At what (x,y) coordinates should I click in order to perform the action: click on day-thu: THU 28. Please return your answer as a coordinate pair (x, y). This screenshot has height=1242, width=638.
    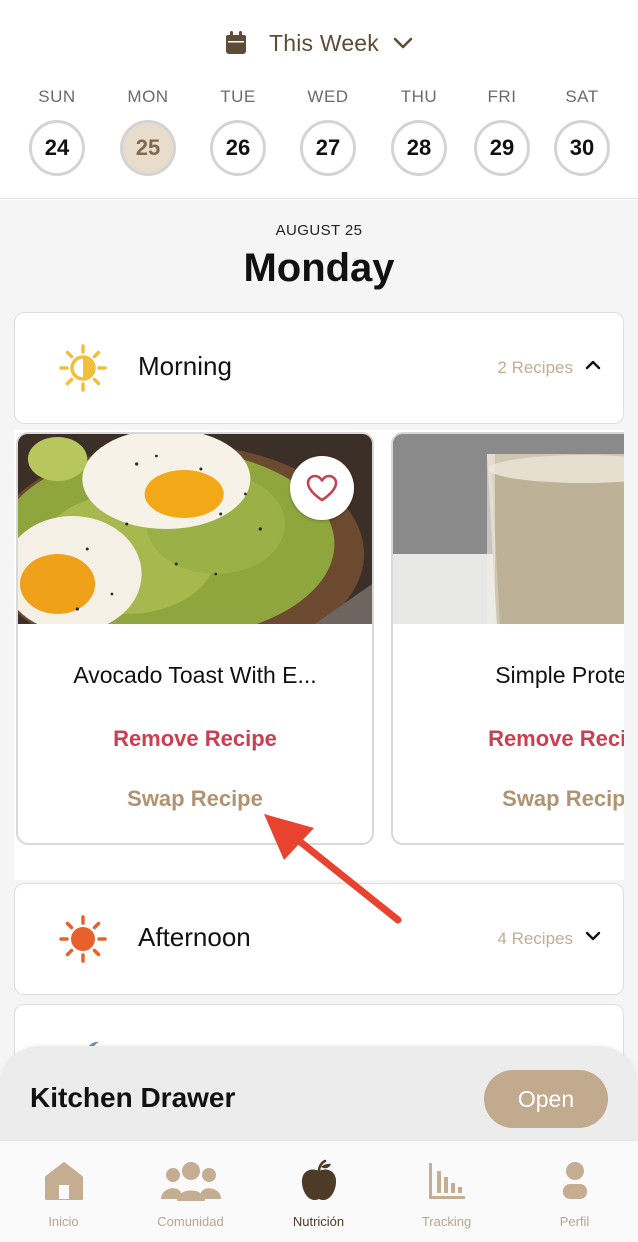
    Looking at the image, I should click on (419, 134).